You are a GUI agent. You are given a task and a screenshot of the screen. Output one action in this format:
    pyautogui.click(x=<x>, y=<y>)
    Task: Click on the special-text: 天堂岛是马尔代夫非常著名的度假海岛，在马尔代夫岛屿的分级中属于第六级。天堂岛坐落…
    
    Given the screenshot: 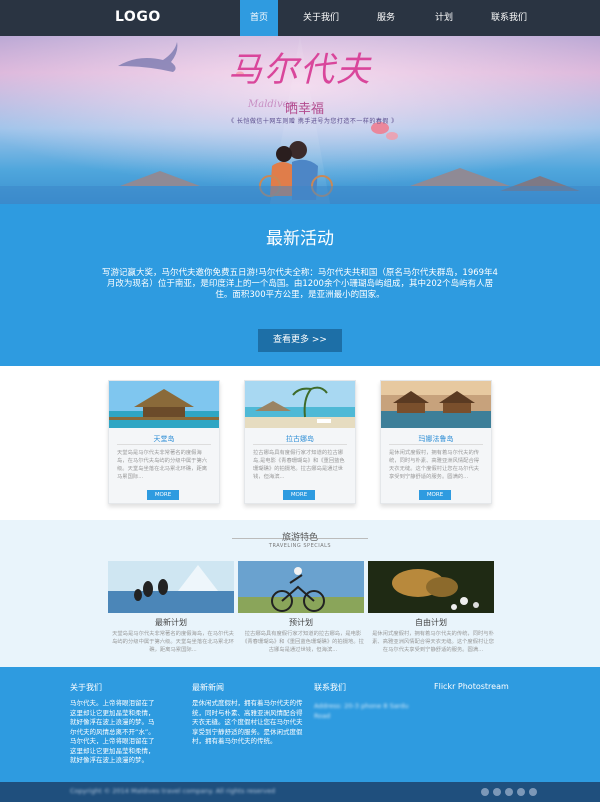 What is the action you would take?
    pyautogui.click(x=173, y=642)
    